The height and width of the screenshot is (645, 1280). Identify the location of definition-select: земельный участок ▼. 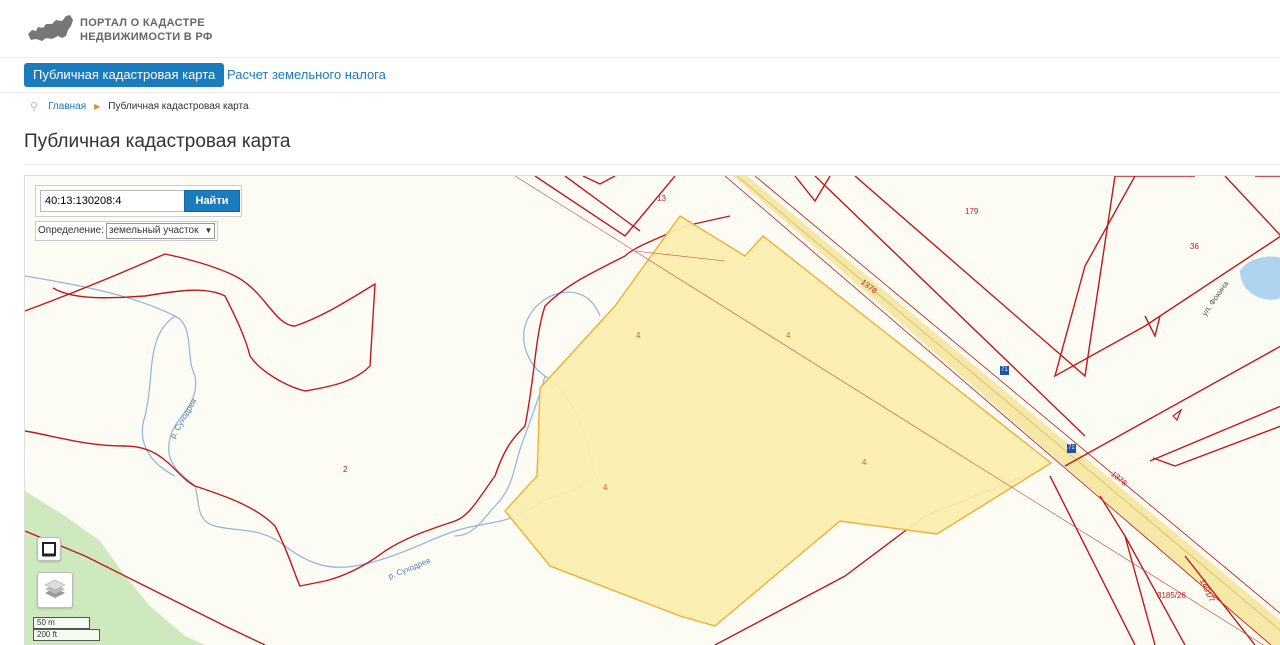
(161, 231).